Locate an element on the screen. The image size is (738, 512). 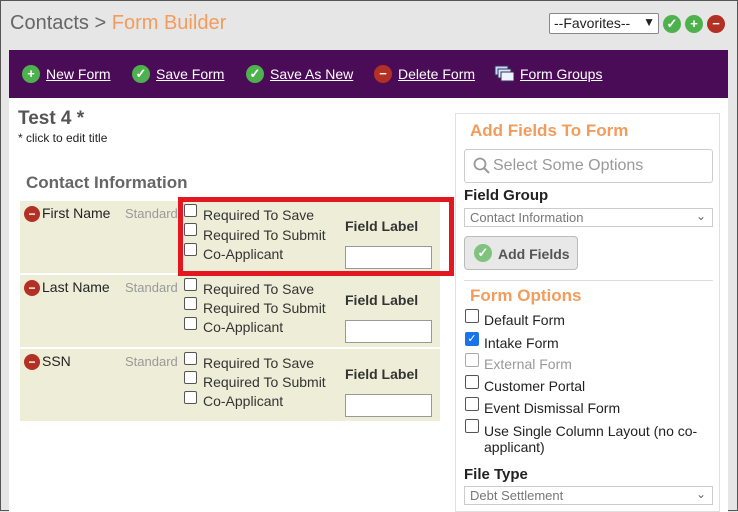
breadcrumb: Contacts > Form Builder is located at coordinates (118, 23).